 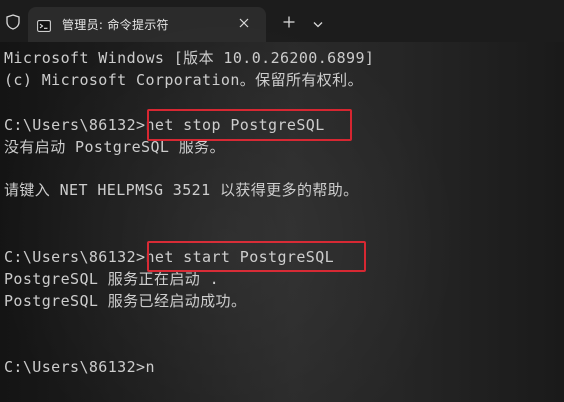 What do you see at coordinates (181, 190) in the screenshot?
I see `terminal-line: 请键入 NET HELPMSG 3521 以获得更多的帮助。` at bounding box center [181, 190].